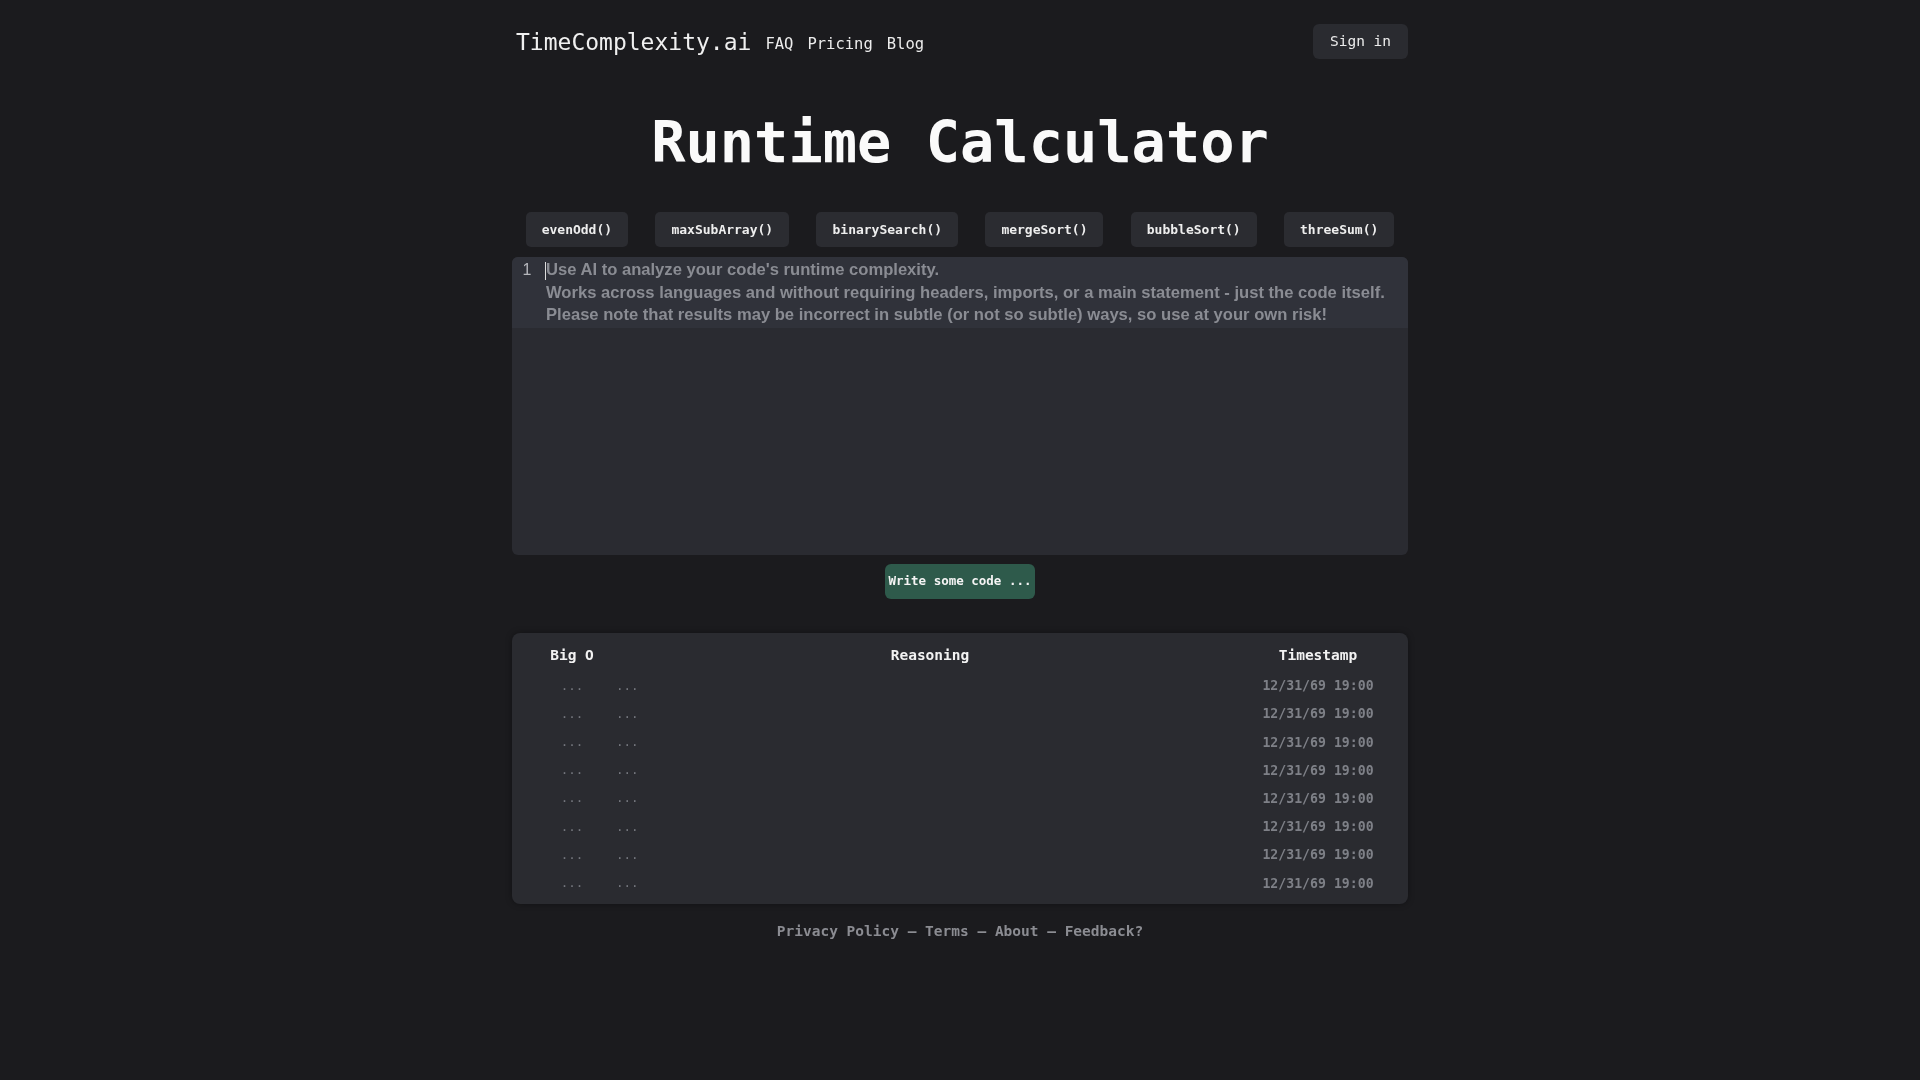 Image resolution: width=1920 pixels, height=1080 pixels. What do you see at coordinates (947, 930) in the screenshot?
I see `footer-link: Terms` at bounding box center [947, 930].